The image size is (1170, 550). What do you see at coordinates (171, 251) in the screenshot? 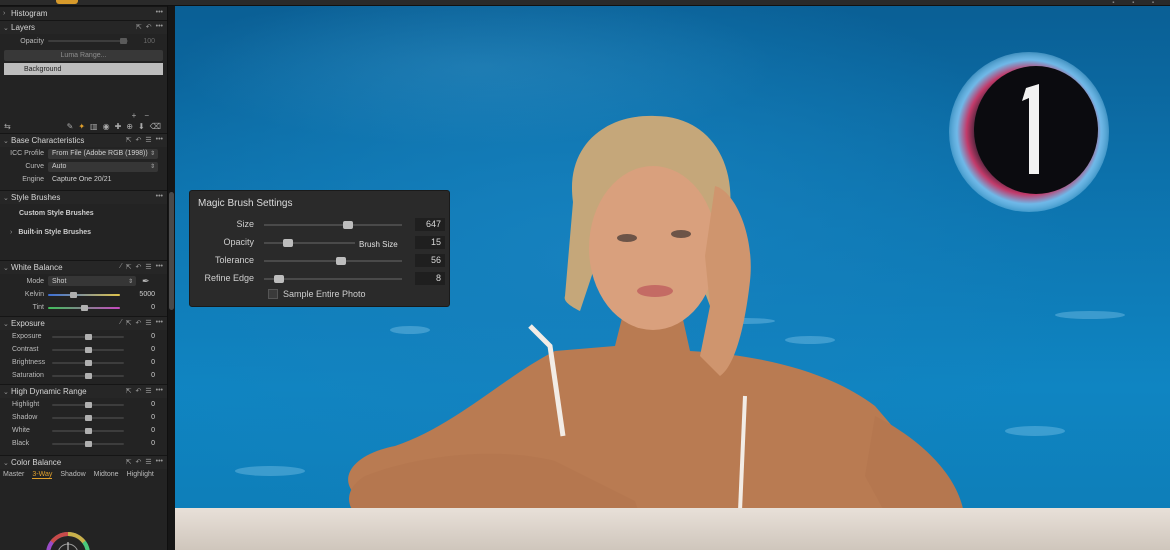
I see `scrollbar-thumb` at bounding box center [171, 251].